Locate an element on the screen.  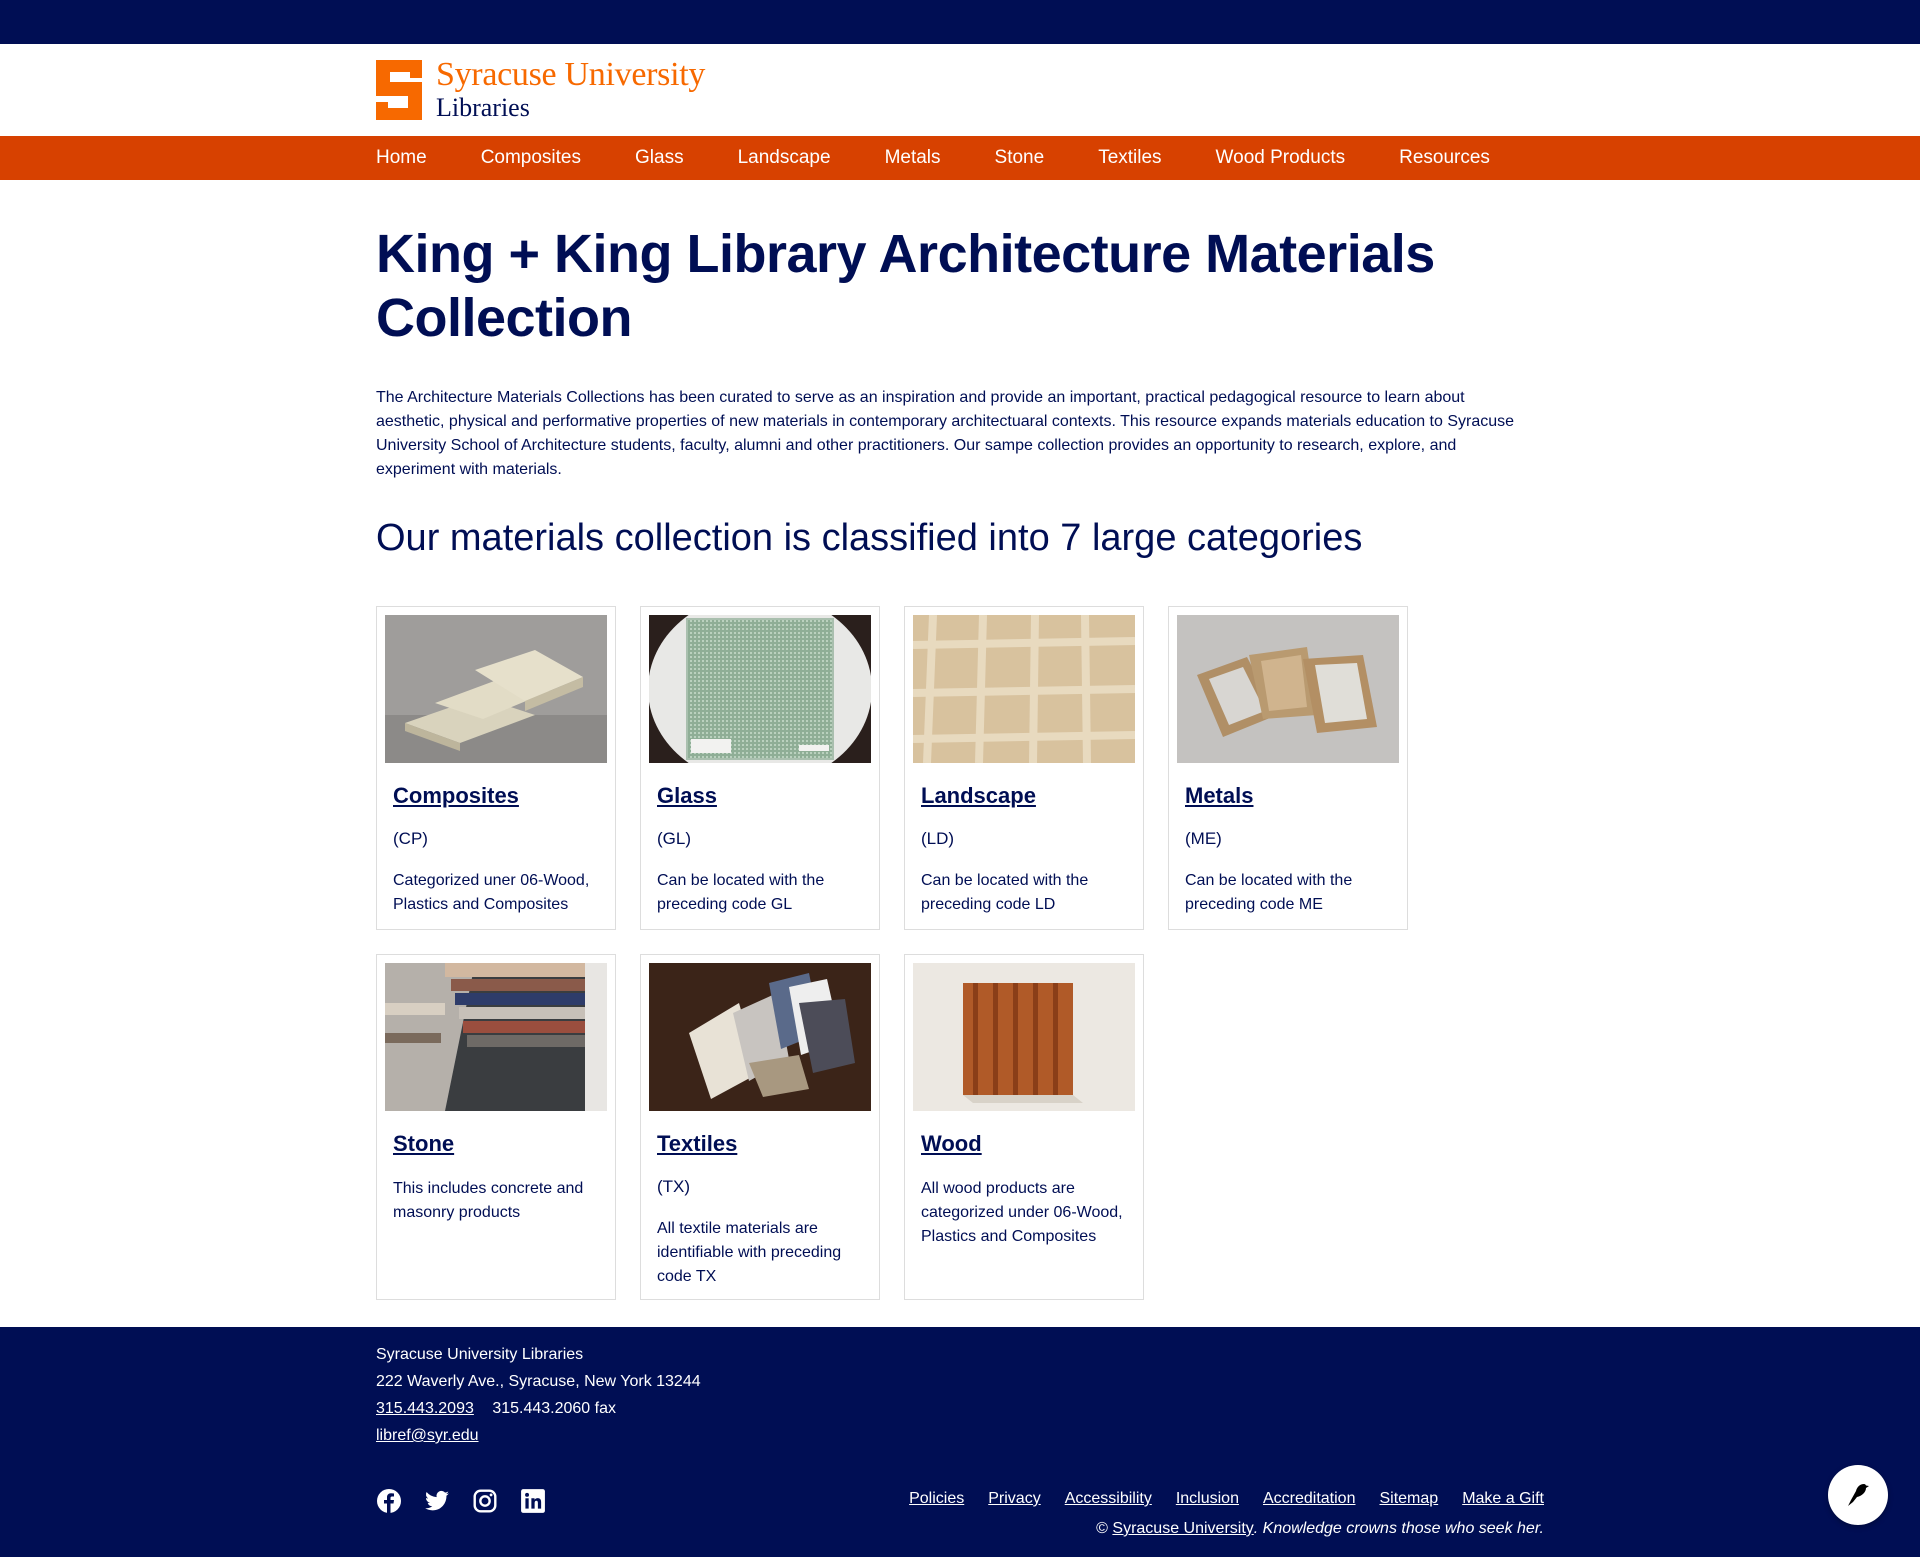
textile-swatches-photo is located at coordinates (760, 1037).